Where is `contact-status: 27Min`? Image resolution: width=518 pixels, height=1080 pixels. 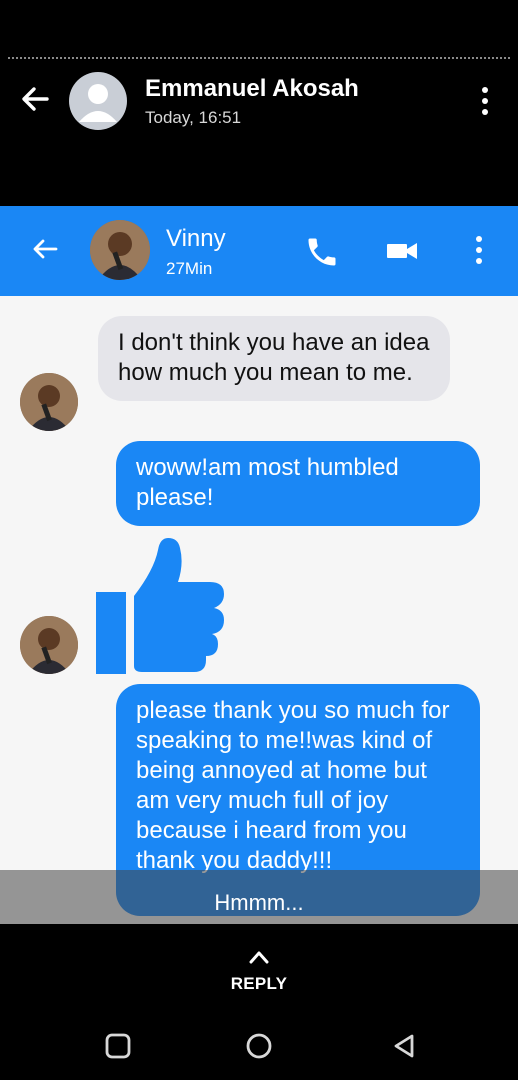
contact-status: 27Min is located at coordinates (189, 268).